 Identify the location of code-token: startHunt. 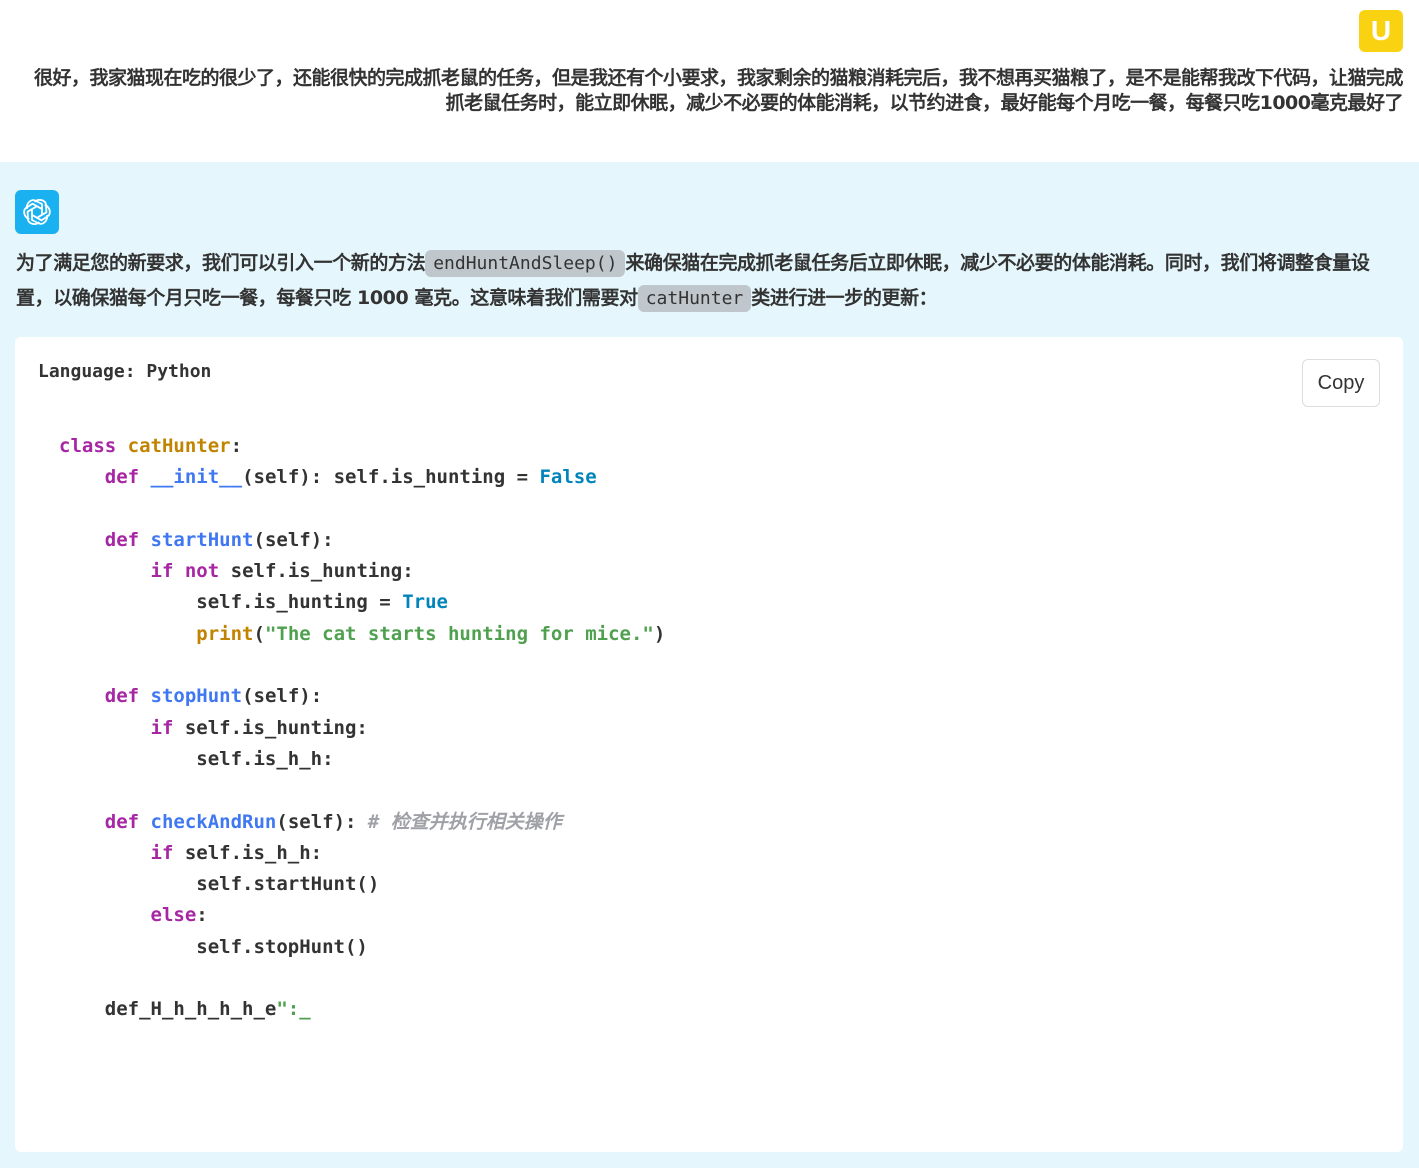
(202, 539).